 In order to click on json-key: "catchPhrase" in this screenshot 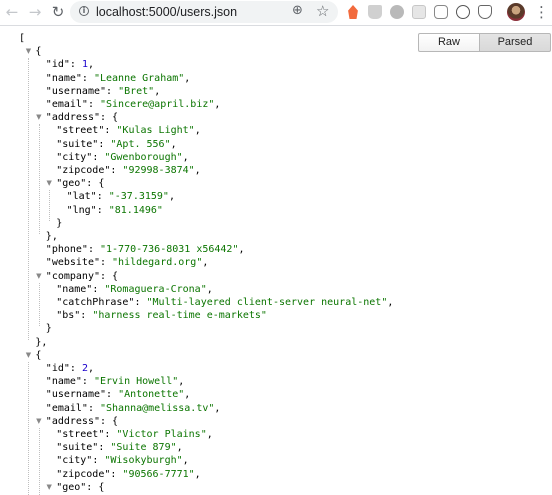, I will do `click(95, 302)`.